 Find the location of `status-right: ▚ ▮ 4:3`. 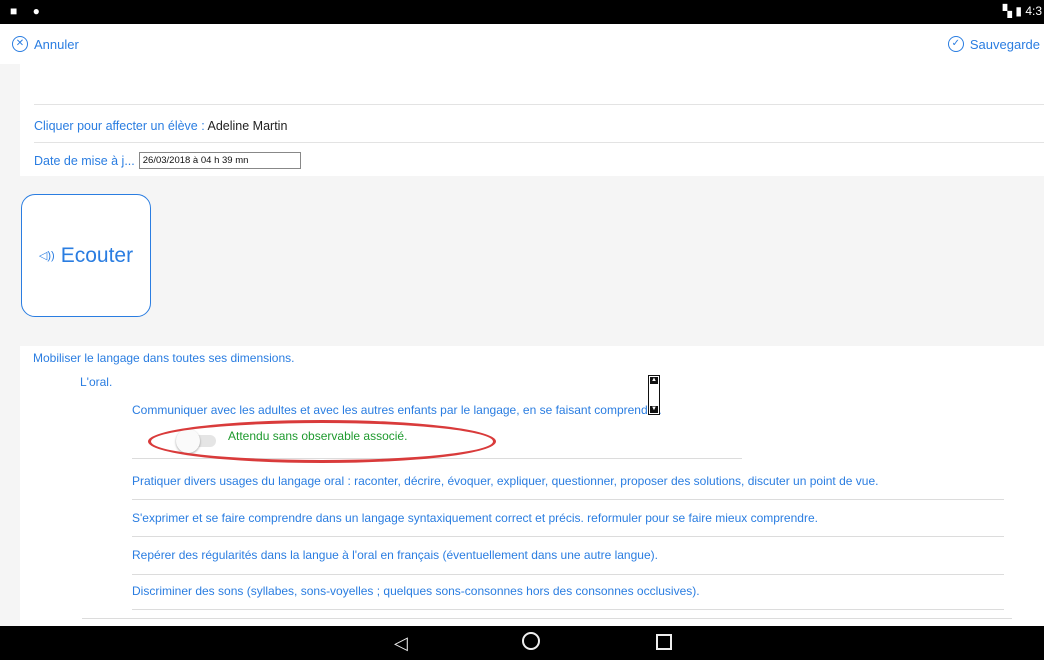

status-right: ▚ ▮ 4:3 is located at coordinates (1022, 11).